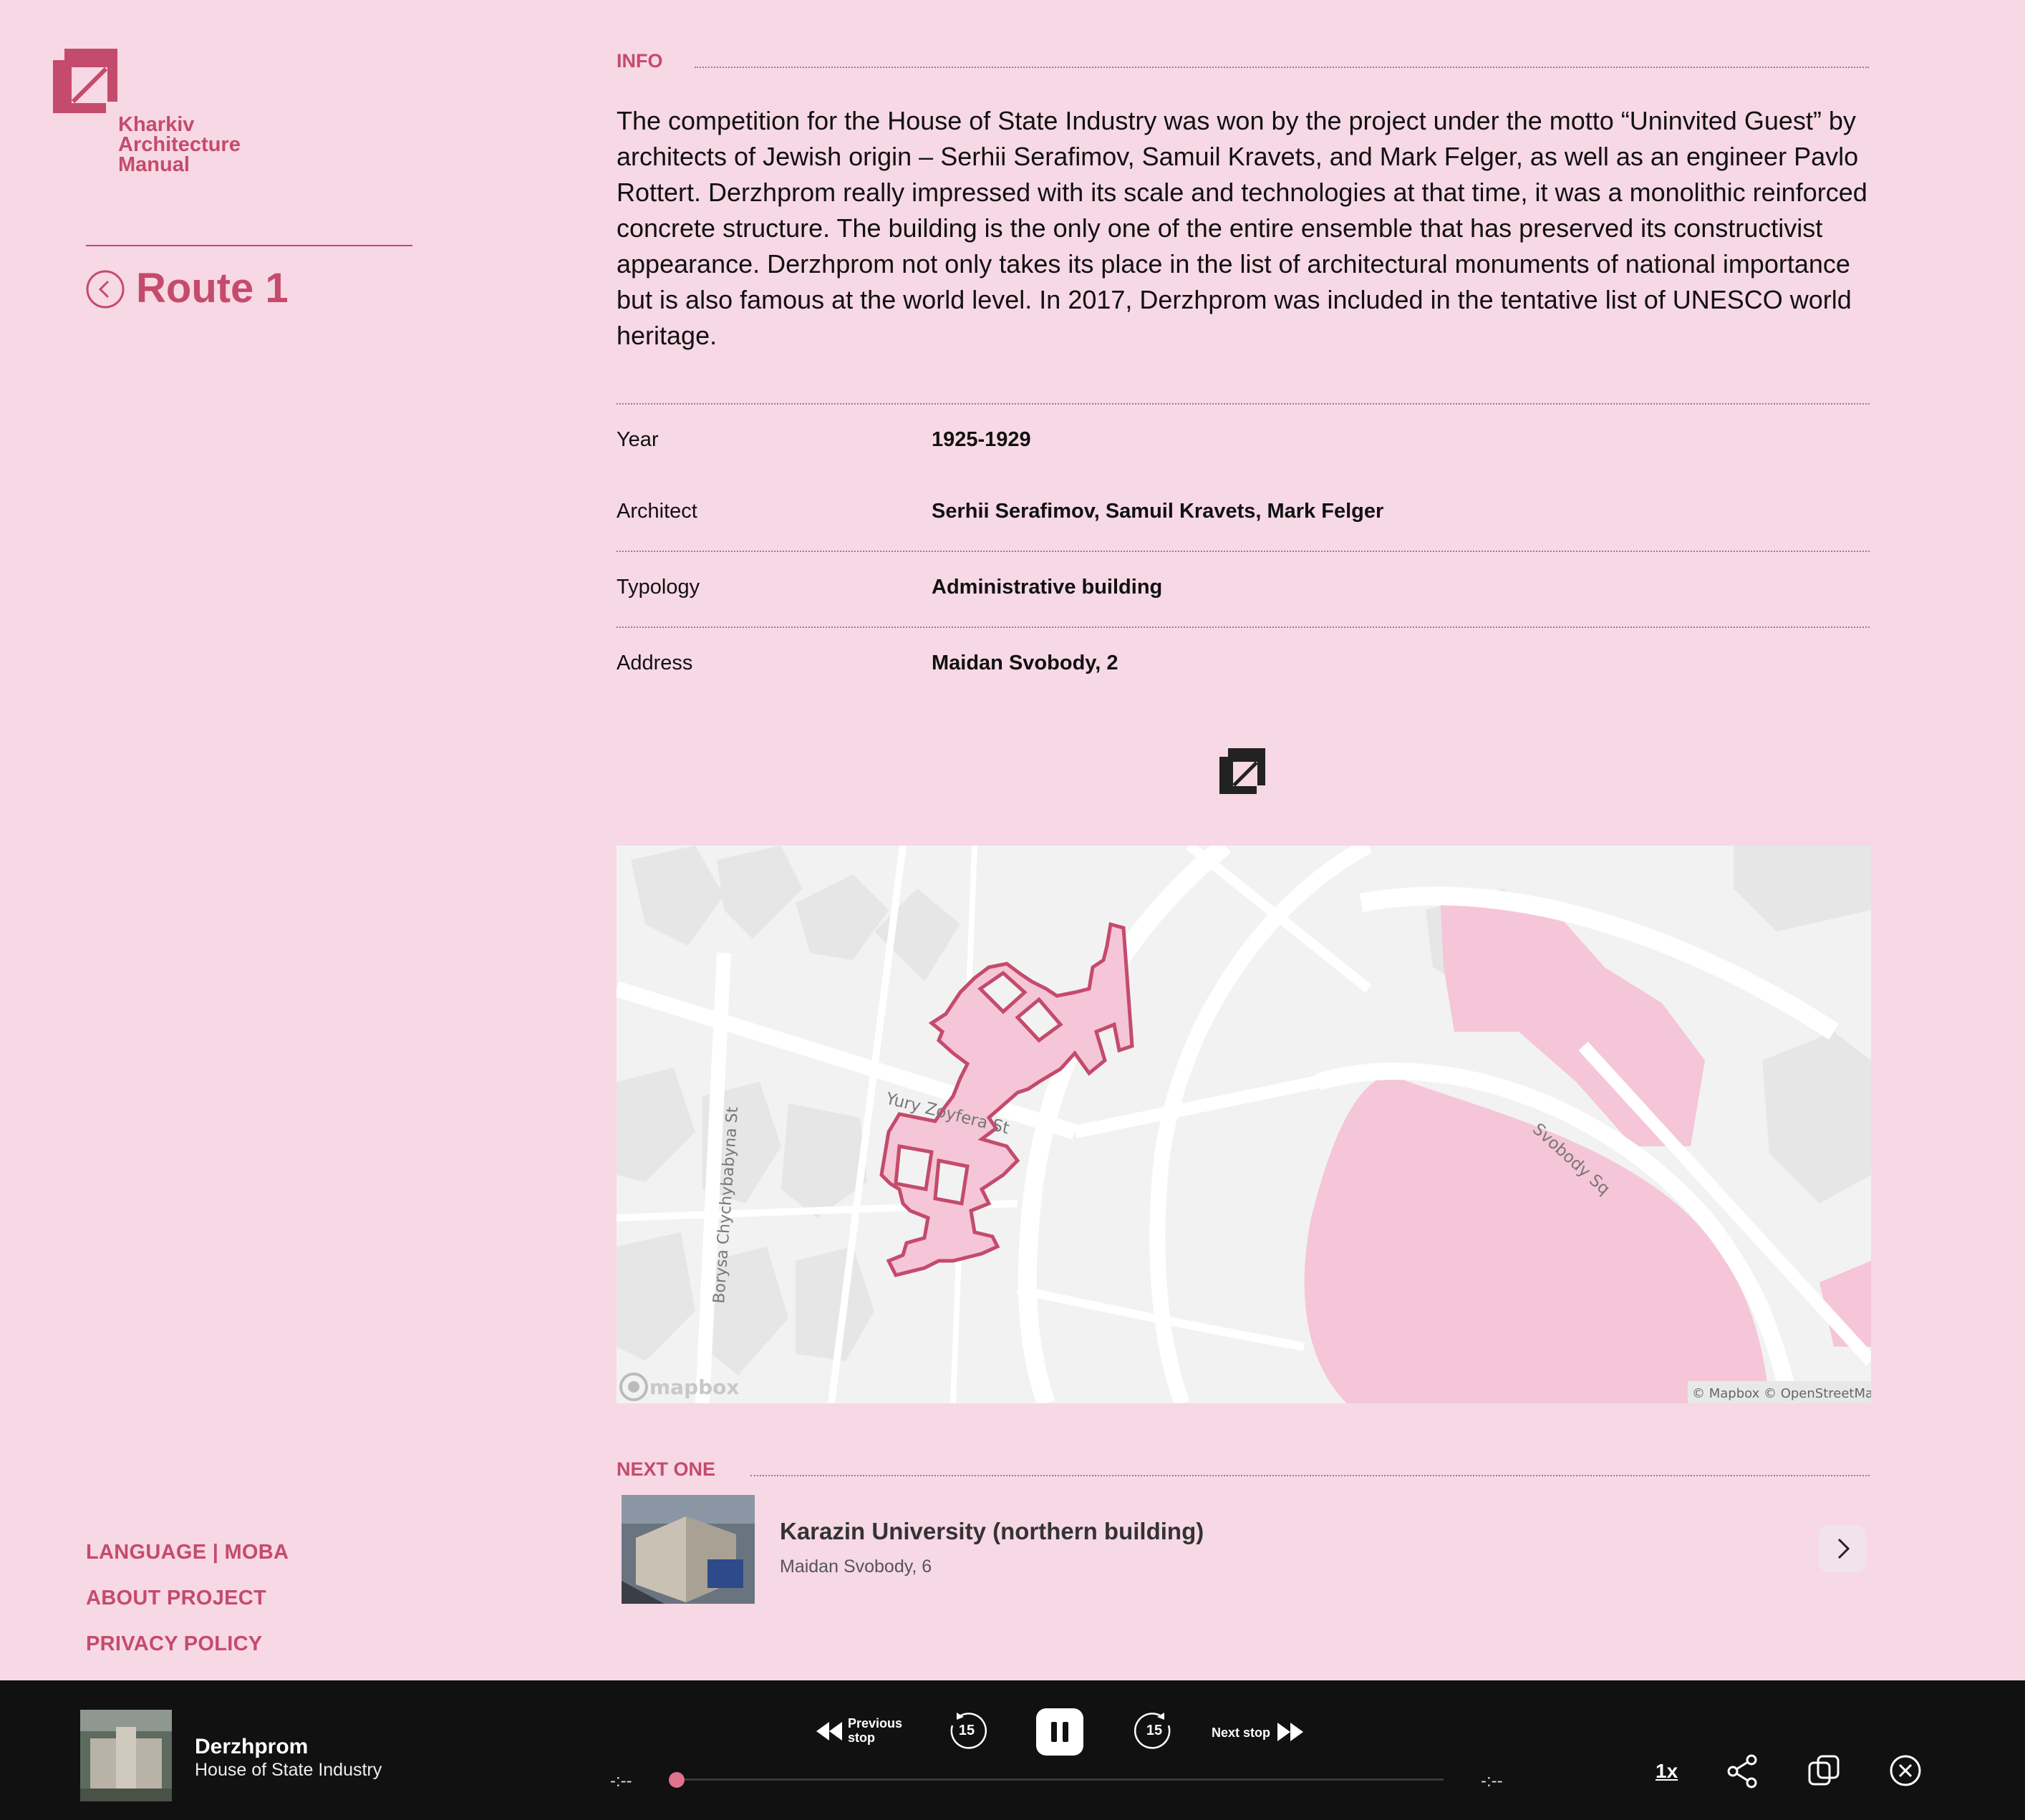 The image size is (2025, 1820). I want to click on fast-forward-double-icon, so click(1290, 1732).